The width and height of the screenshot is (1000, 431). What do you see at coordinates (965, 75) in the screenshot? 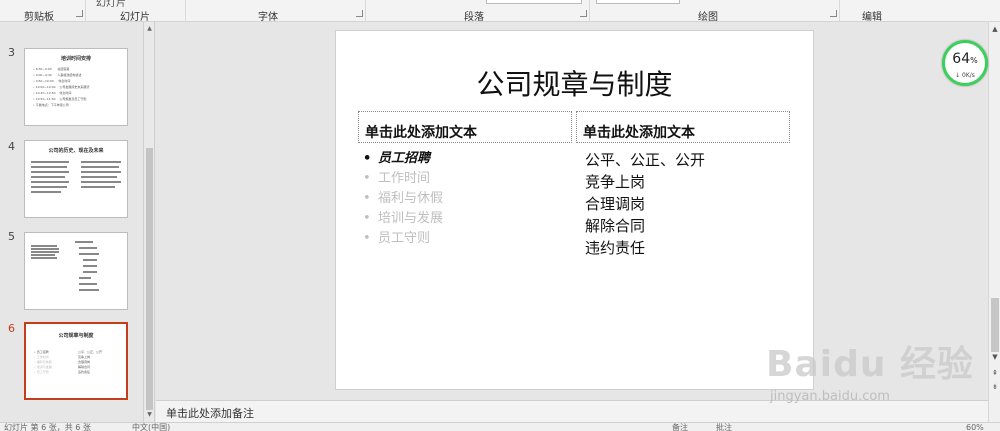
I see `gauge-speed: ↓ 0K/s` at bounding box center [965, 75].